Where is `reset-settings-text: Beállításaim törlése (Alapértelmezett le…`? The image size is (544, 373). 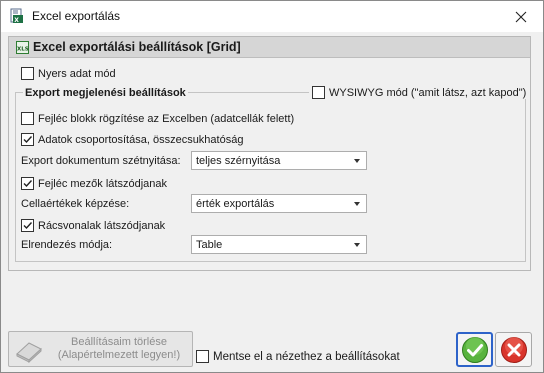 reset-settings-text: Beállításaim törlése (Alapértelmezett le… is located at coordinates (119, 349).